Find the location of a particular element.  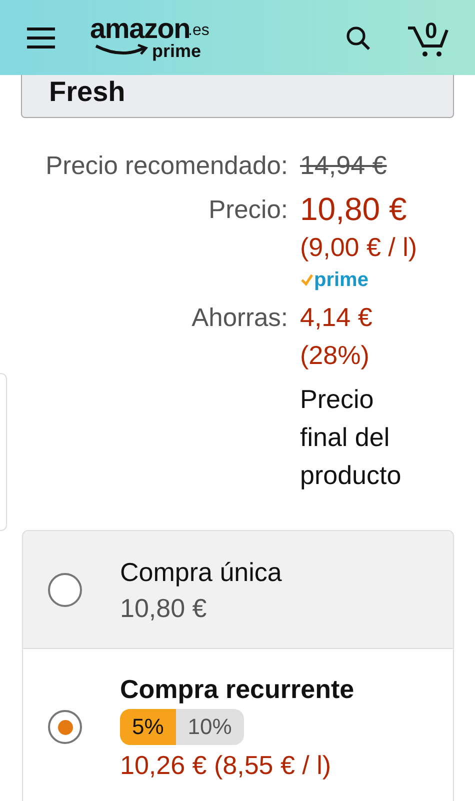

price-note: producto is located at coordinates (351, 475).